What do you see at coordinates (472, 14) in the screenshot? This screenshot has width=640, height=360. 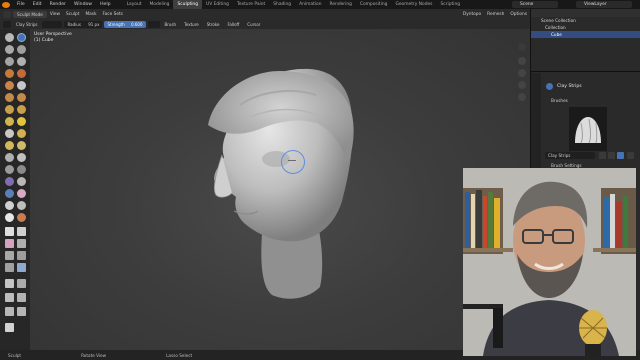 I see `dyntopo-toggle: Dyntopo` at bounding box center [472, 14].